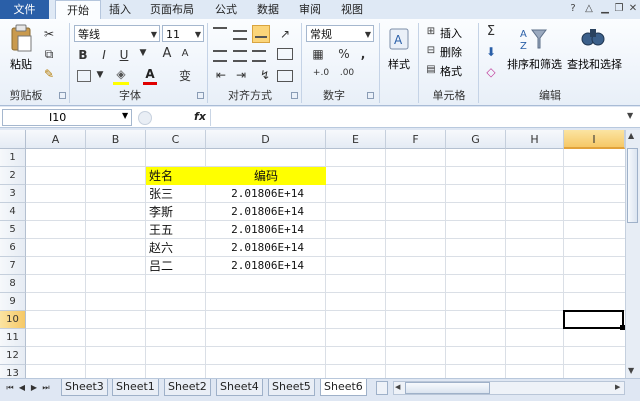  I want to click on formula-expand-icon: ▼, so click(630, 115).